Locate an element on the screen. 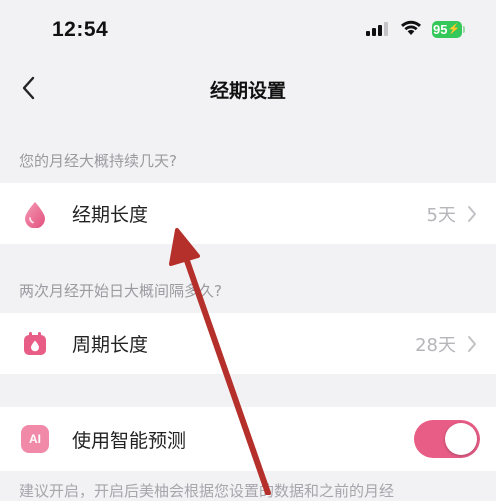 Image resolution: width=496 pixels, height=501 pixels. charging-icon: ⚡ is located at coordinates (453, 29).